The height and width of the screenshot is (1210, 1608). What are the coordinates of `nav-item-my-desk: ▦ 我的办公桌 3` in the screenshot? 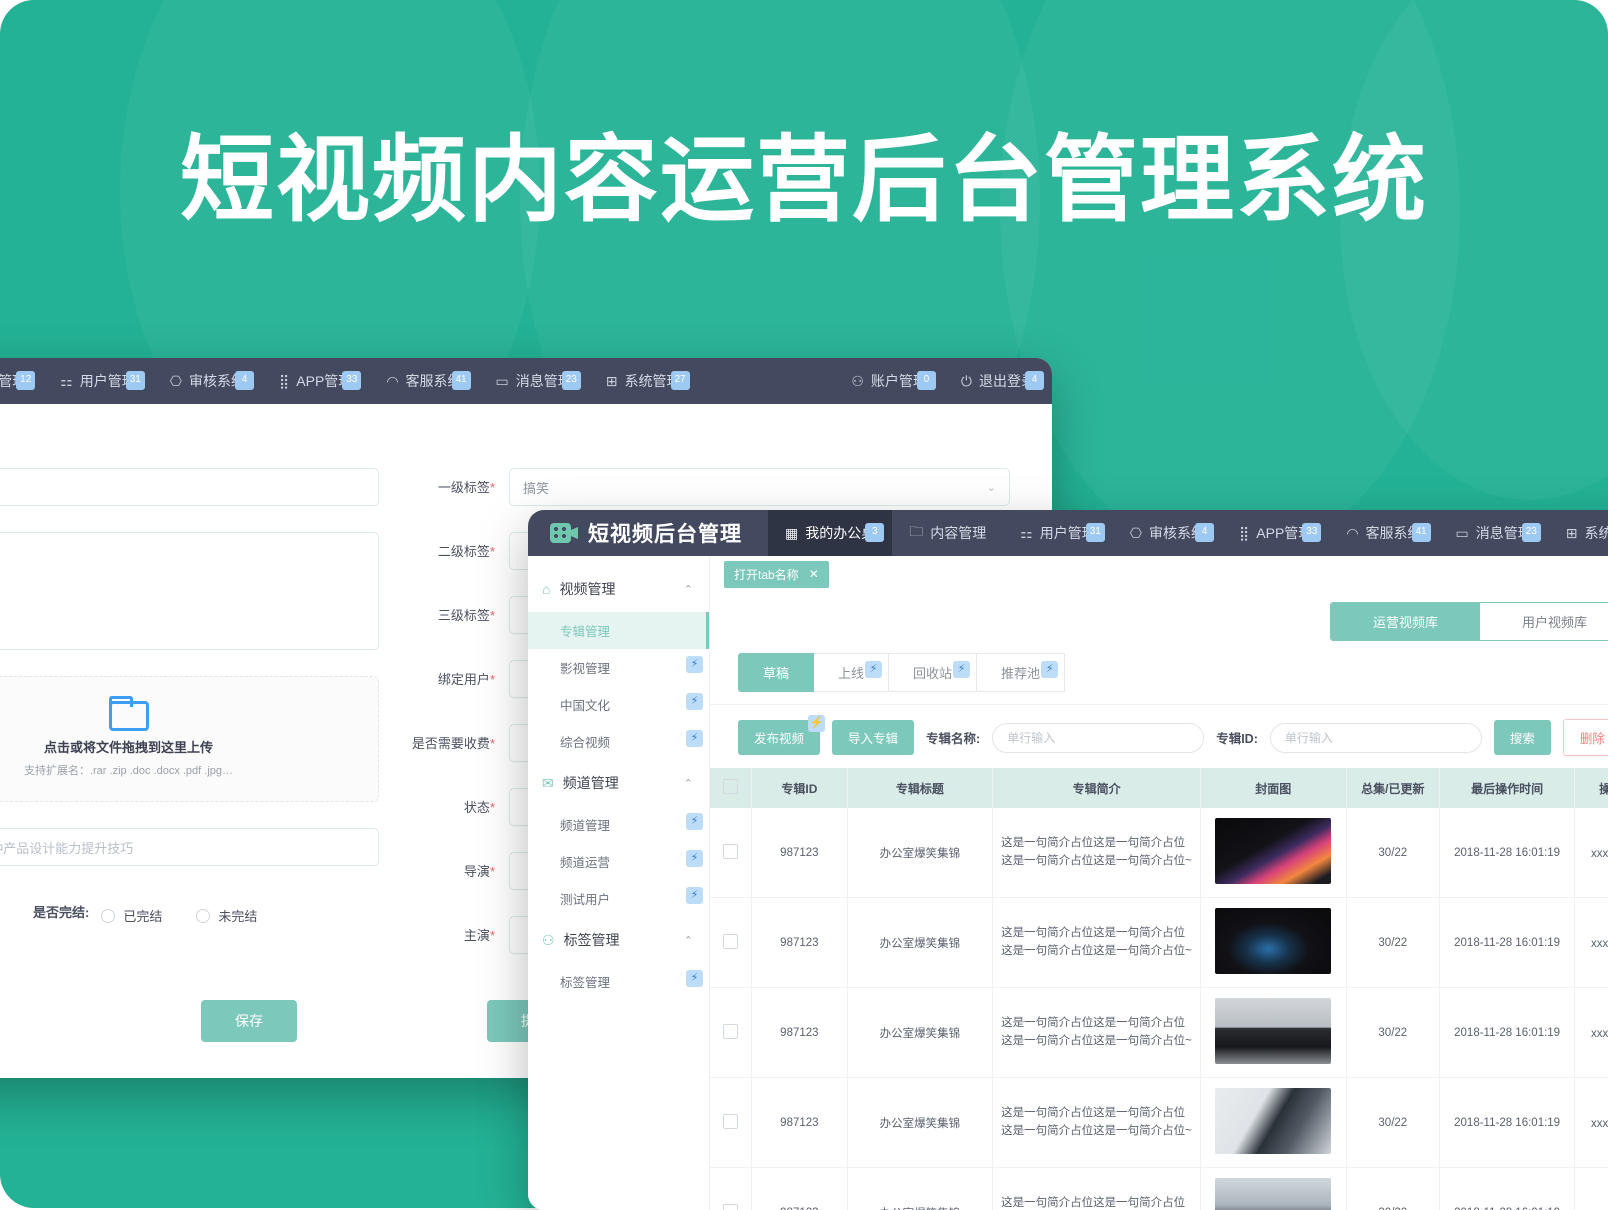 It's located at (830, 533).